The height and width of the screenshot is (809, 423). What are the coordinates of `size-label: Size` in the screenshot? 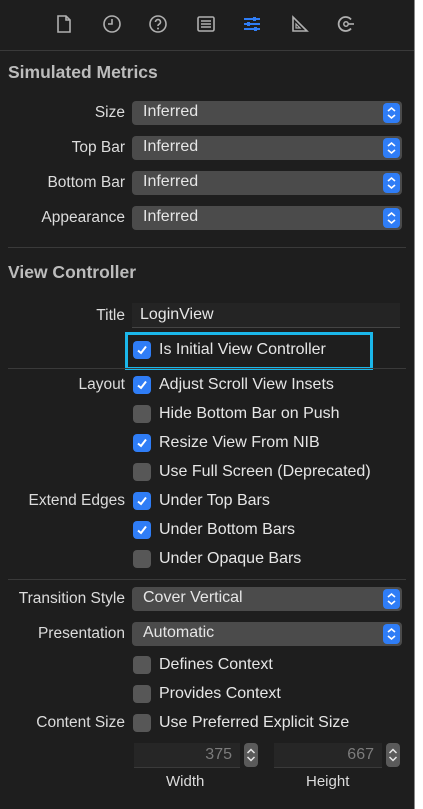 It's located at (109, 112).